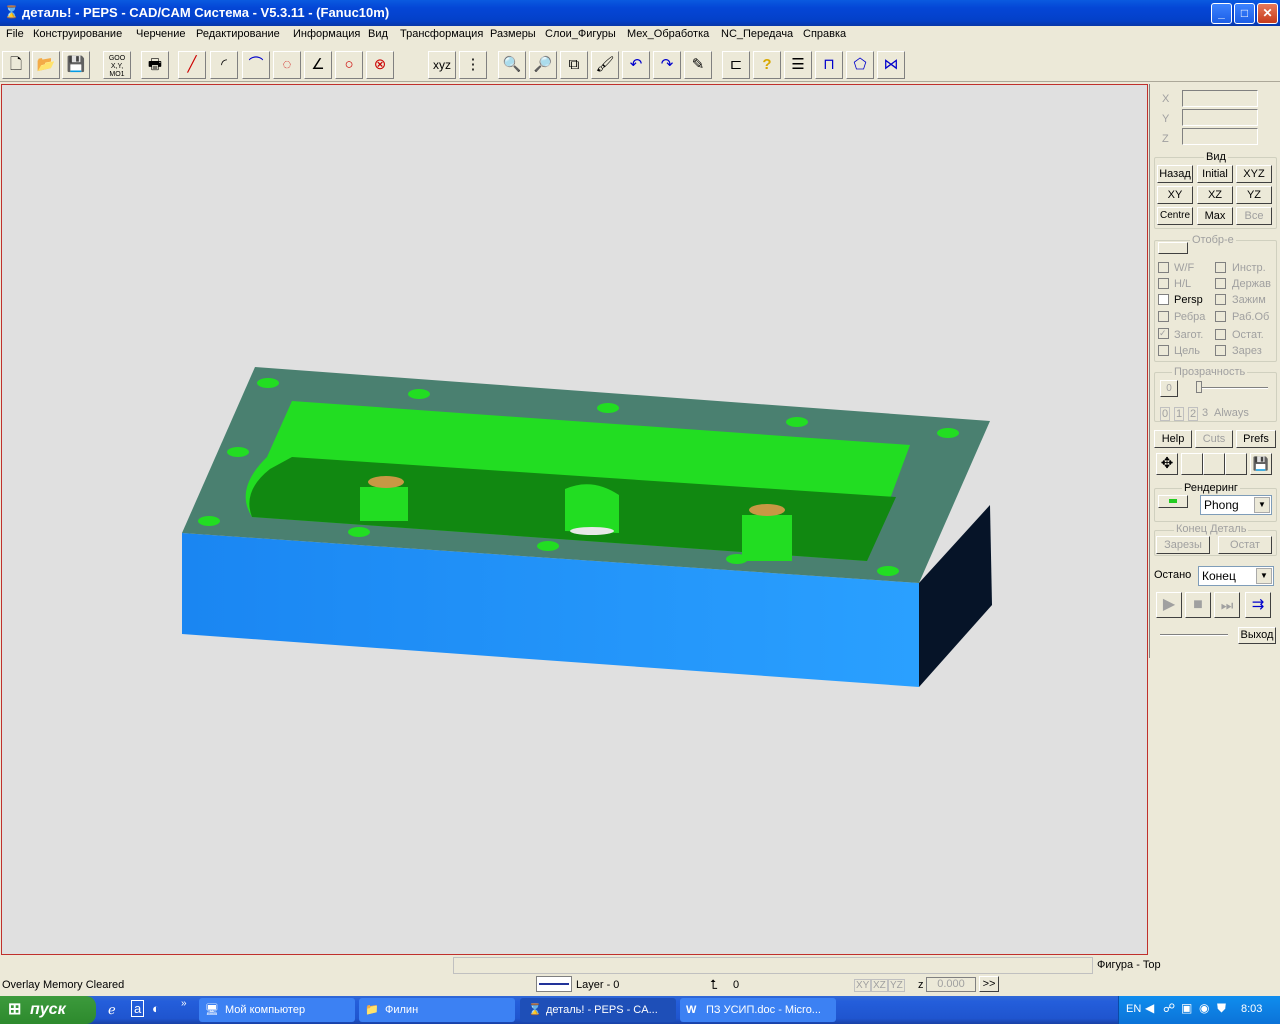 This screenshot has height=1024, width=1280. I want to click on transparency-slider, so click(1232, 388).